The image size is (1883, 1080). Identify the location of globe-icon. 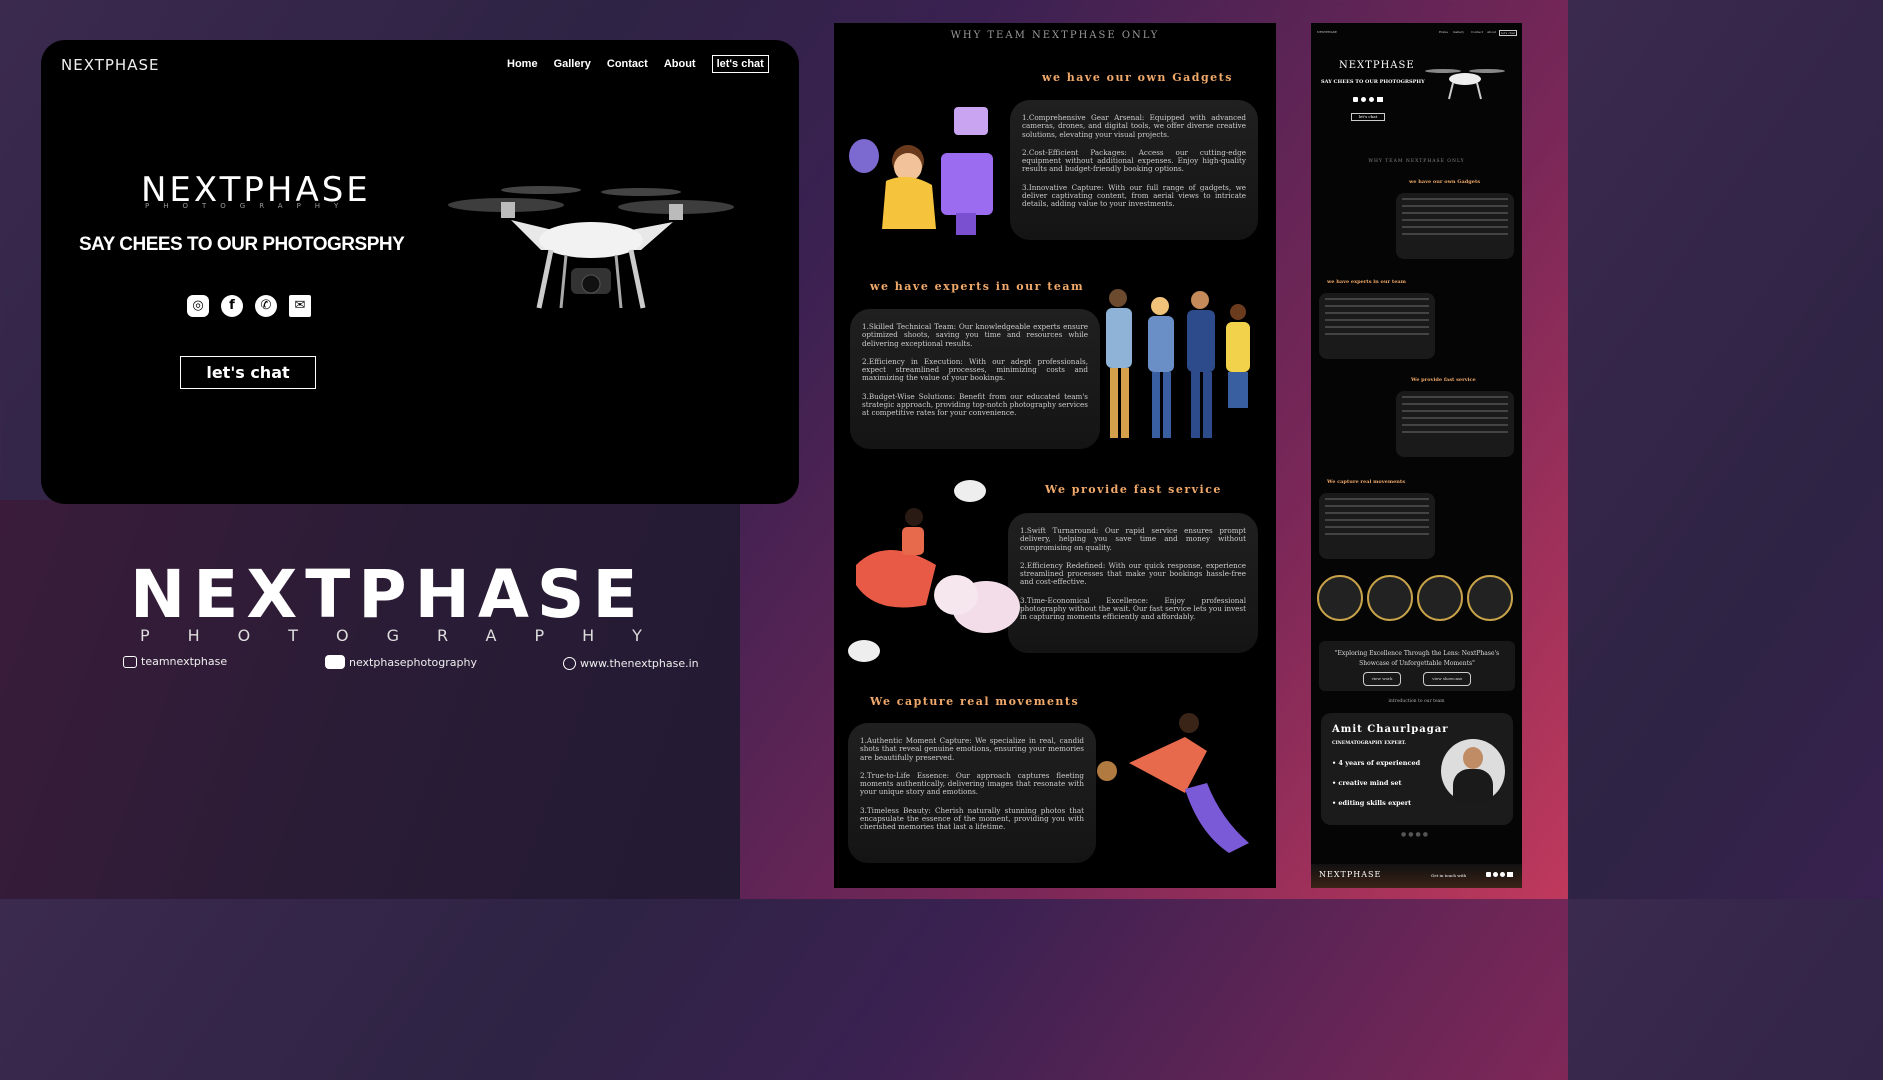
(569, 663).